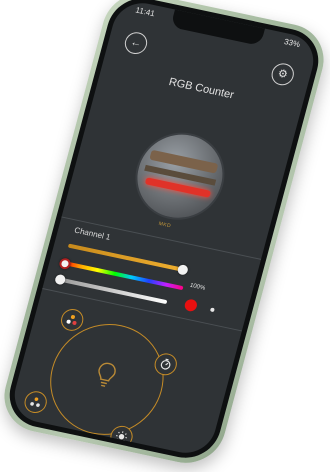 This screenshot has height=472, width=330. Describe the element at coordinates (92, 233) in the screenshot. I see `channel-label: Channel 1` at that location.